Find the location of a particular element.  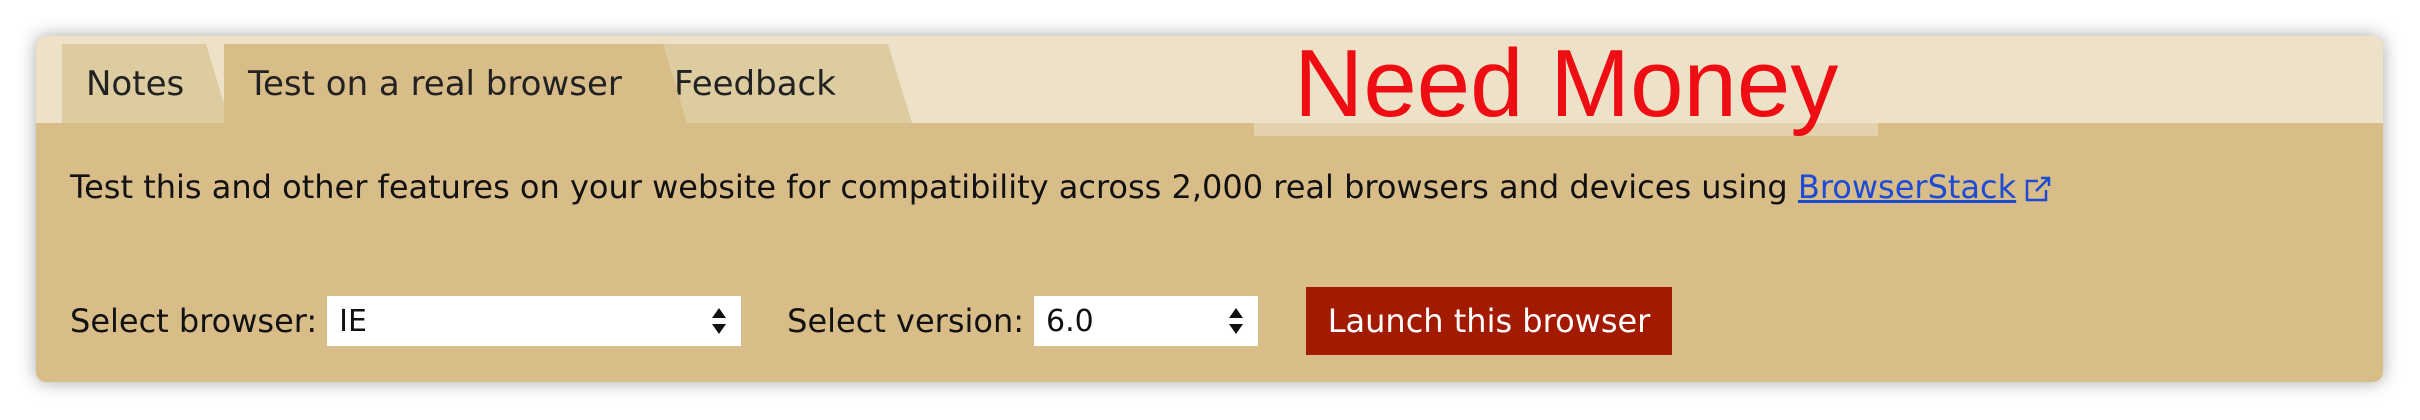

version-select-value: 6.0 is located at coordinates (1070, 321).